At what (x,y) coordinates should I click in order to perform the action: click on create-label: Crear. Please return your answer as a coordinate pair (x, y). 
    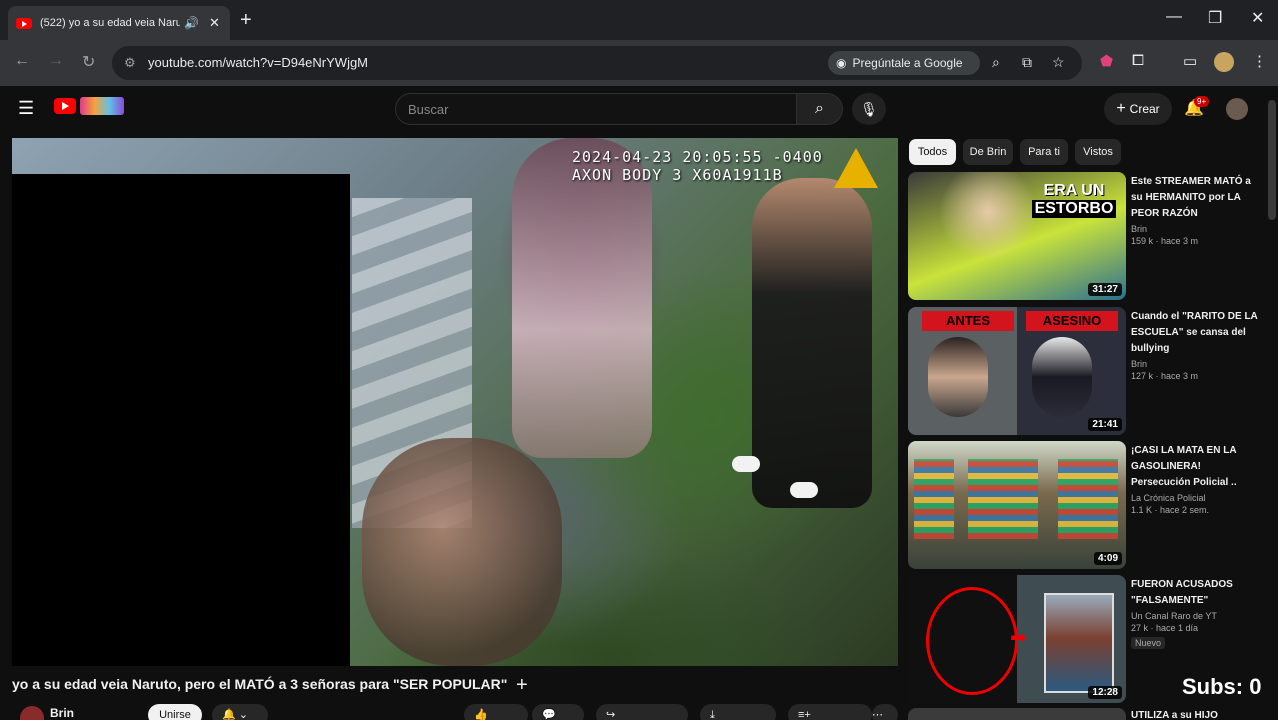
    Looking at the image, I should click on (1144, 109).